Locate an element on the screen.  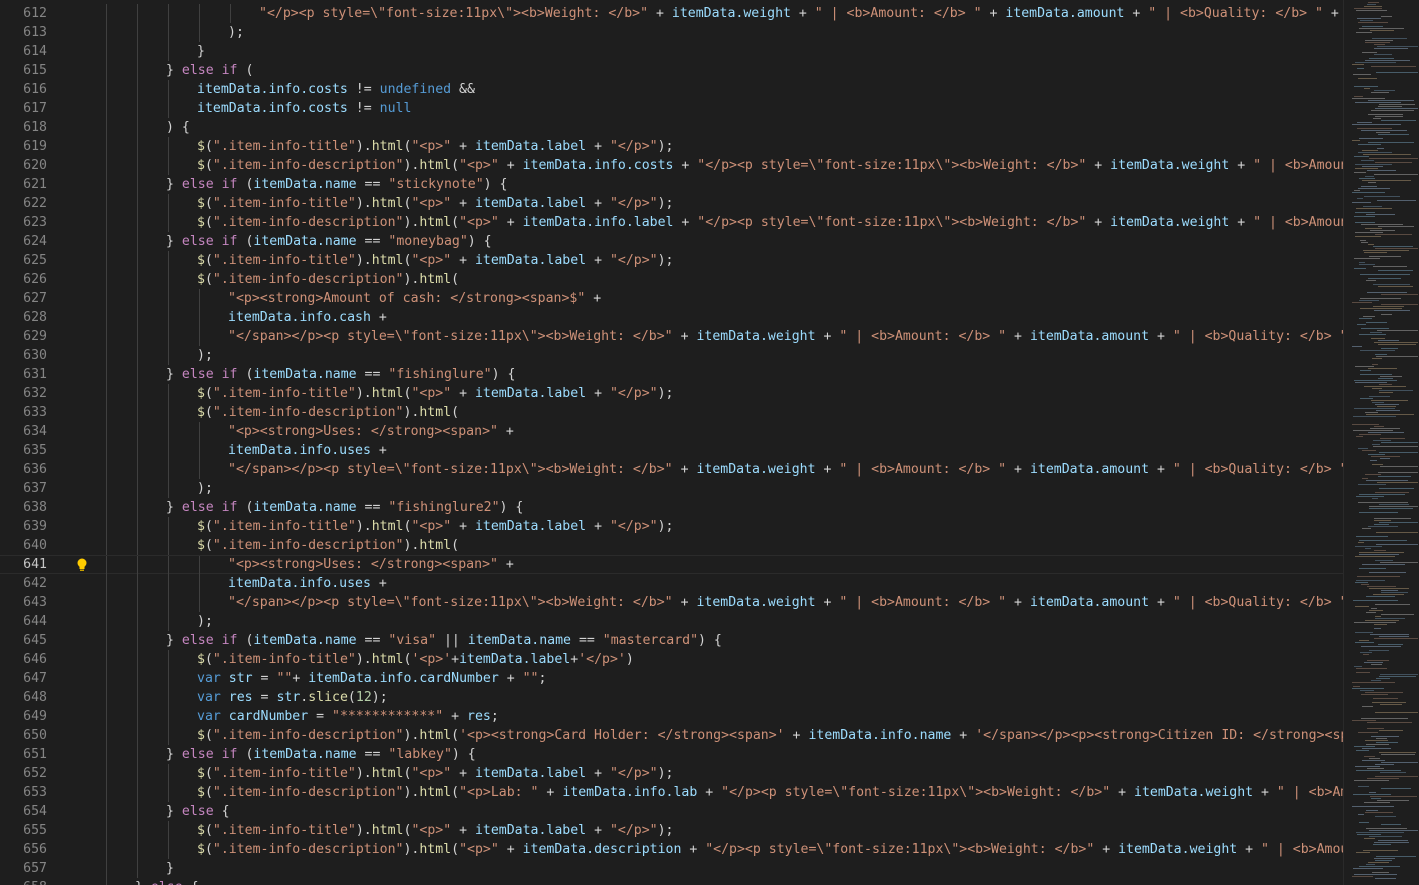
code-line: 630); is located at coordinates (671, 355).